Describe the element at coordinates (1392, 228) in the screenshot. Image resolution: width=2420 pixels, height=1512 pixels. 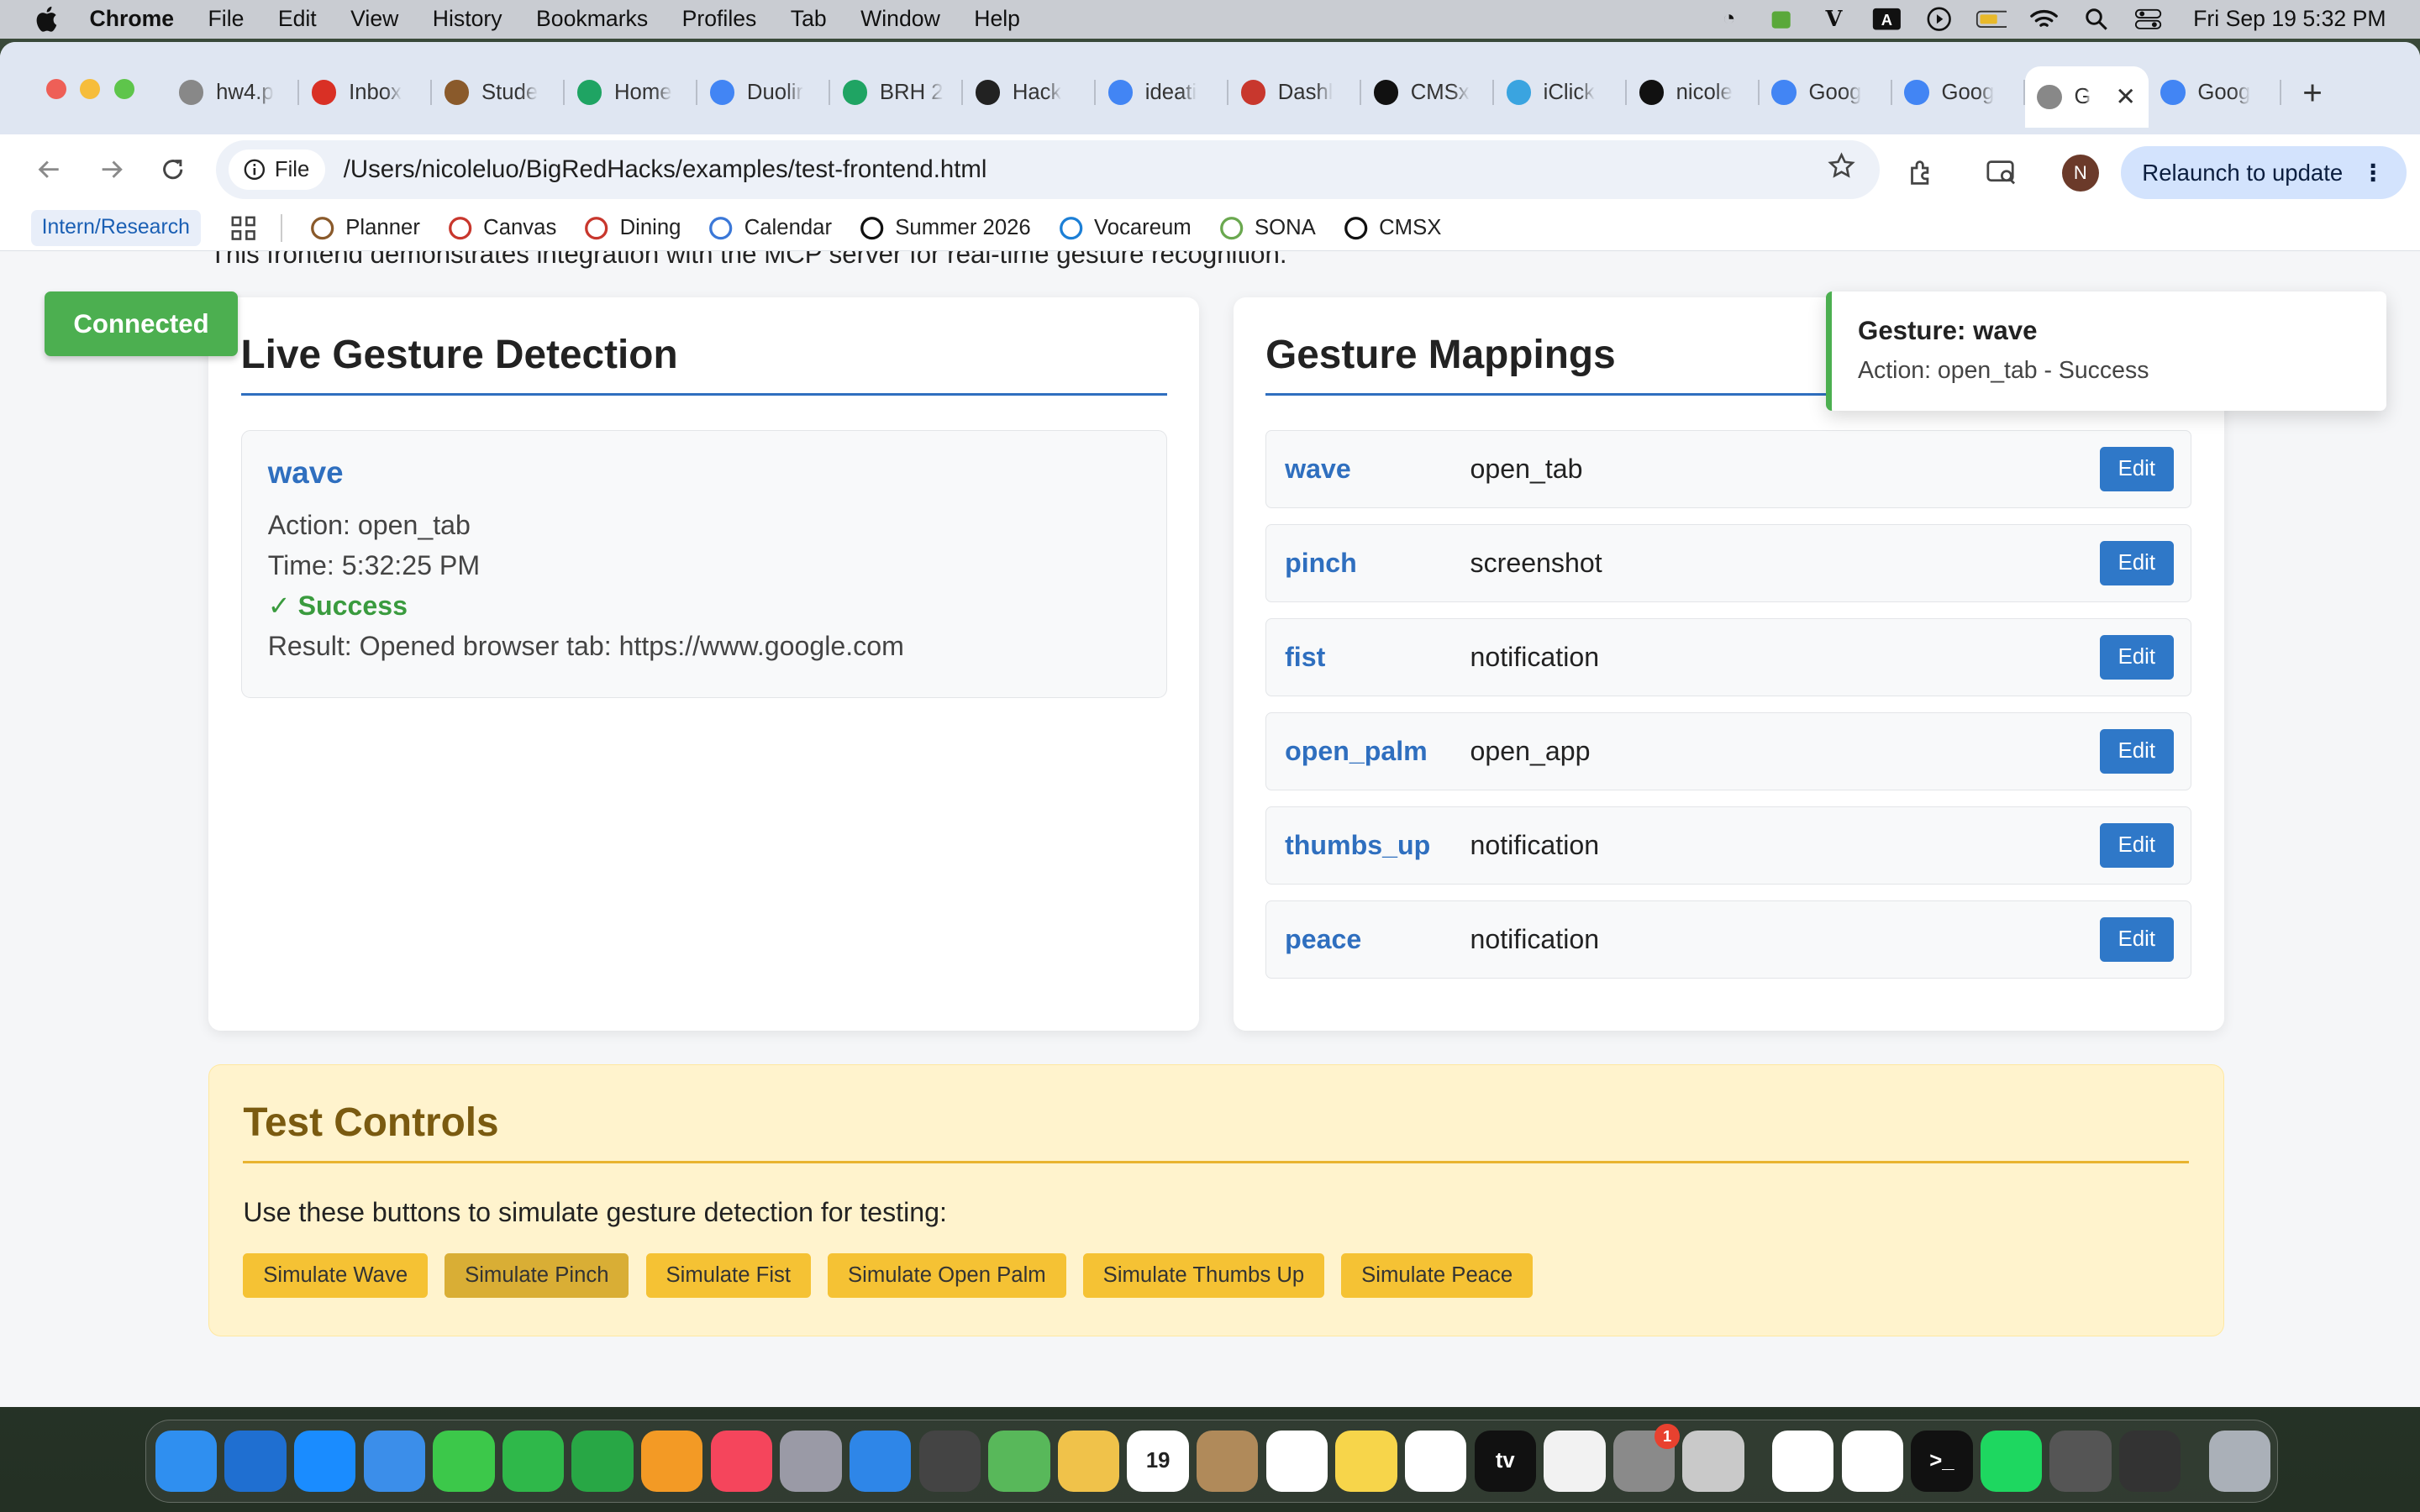
I see `bookmark-cmsx: CMSX` at that location.